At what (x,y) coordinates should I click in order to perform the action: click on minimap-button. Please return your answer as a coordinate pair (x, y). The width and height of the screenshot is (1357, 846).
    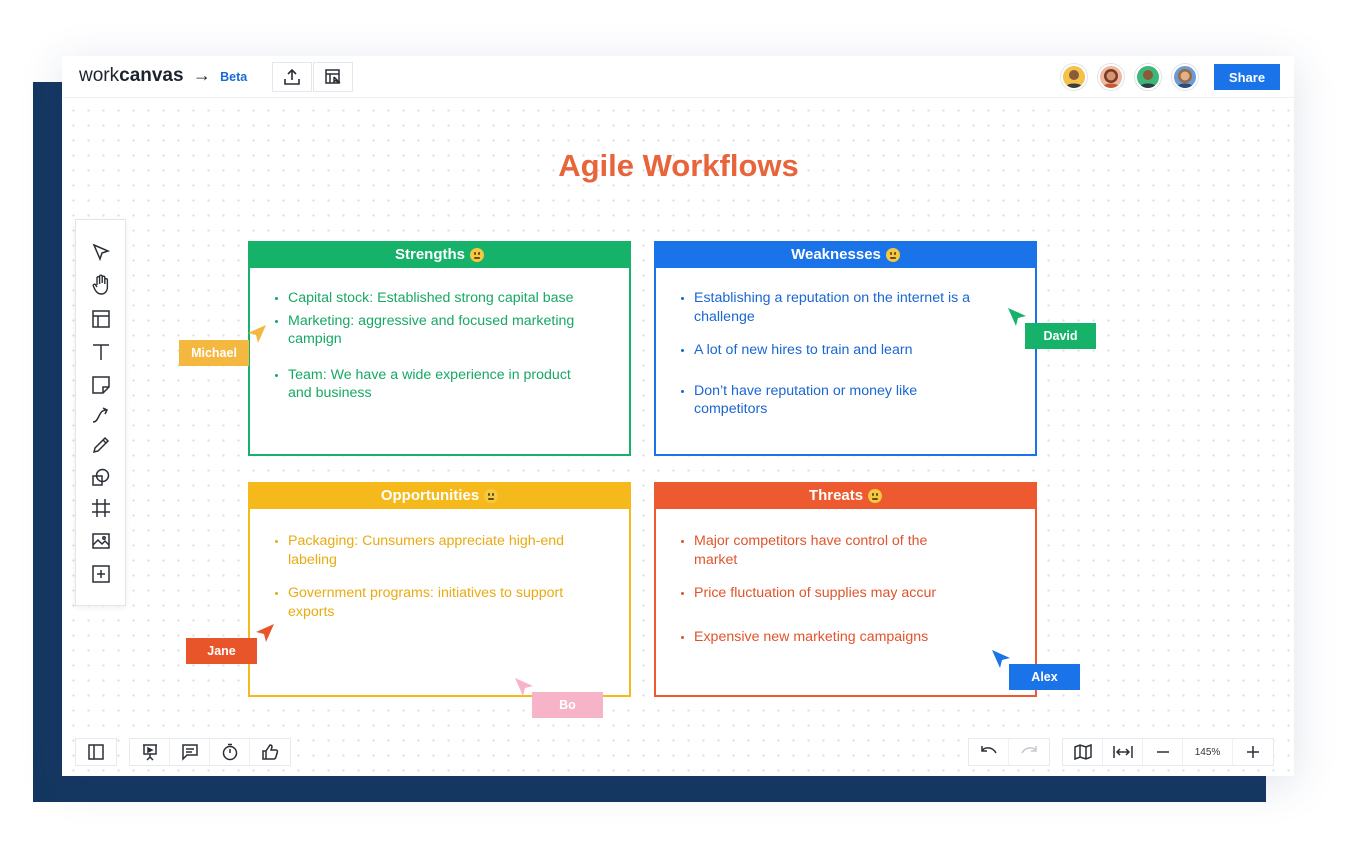
    Looking at the image, I should click on (1083, 752).